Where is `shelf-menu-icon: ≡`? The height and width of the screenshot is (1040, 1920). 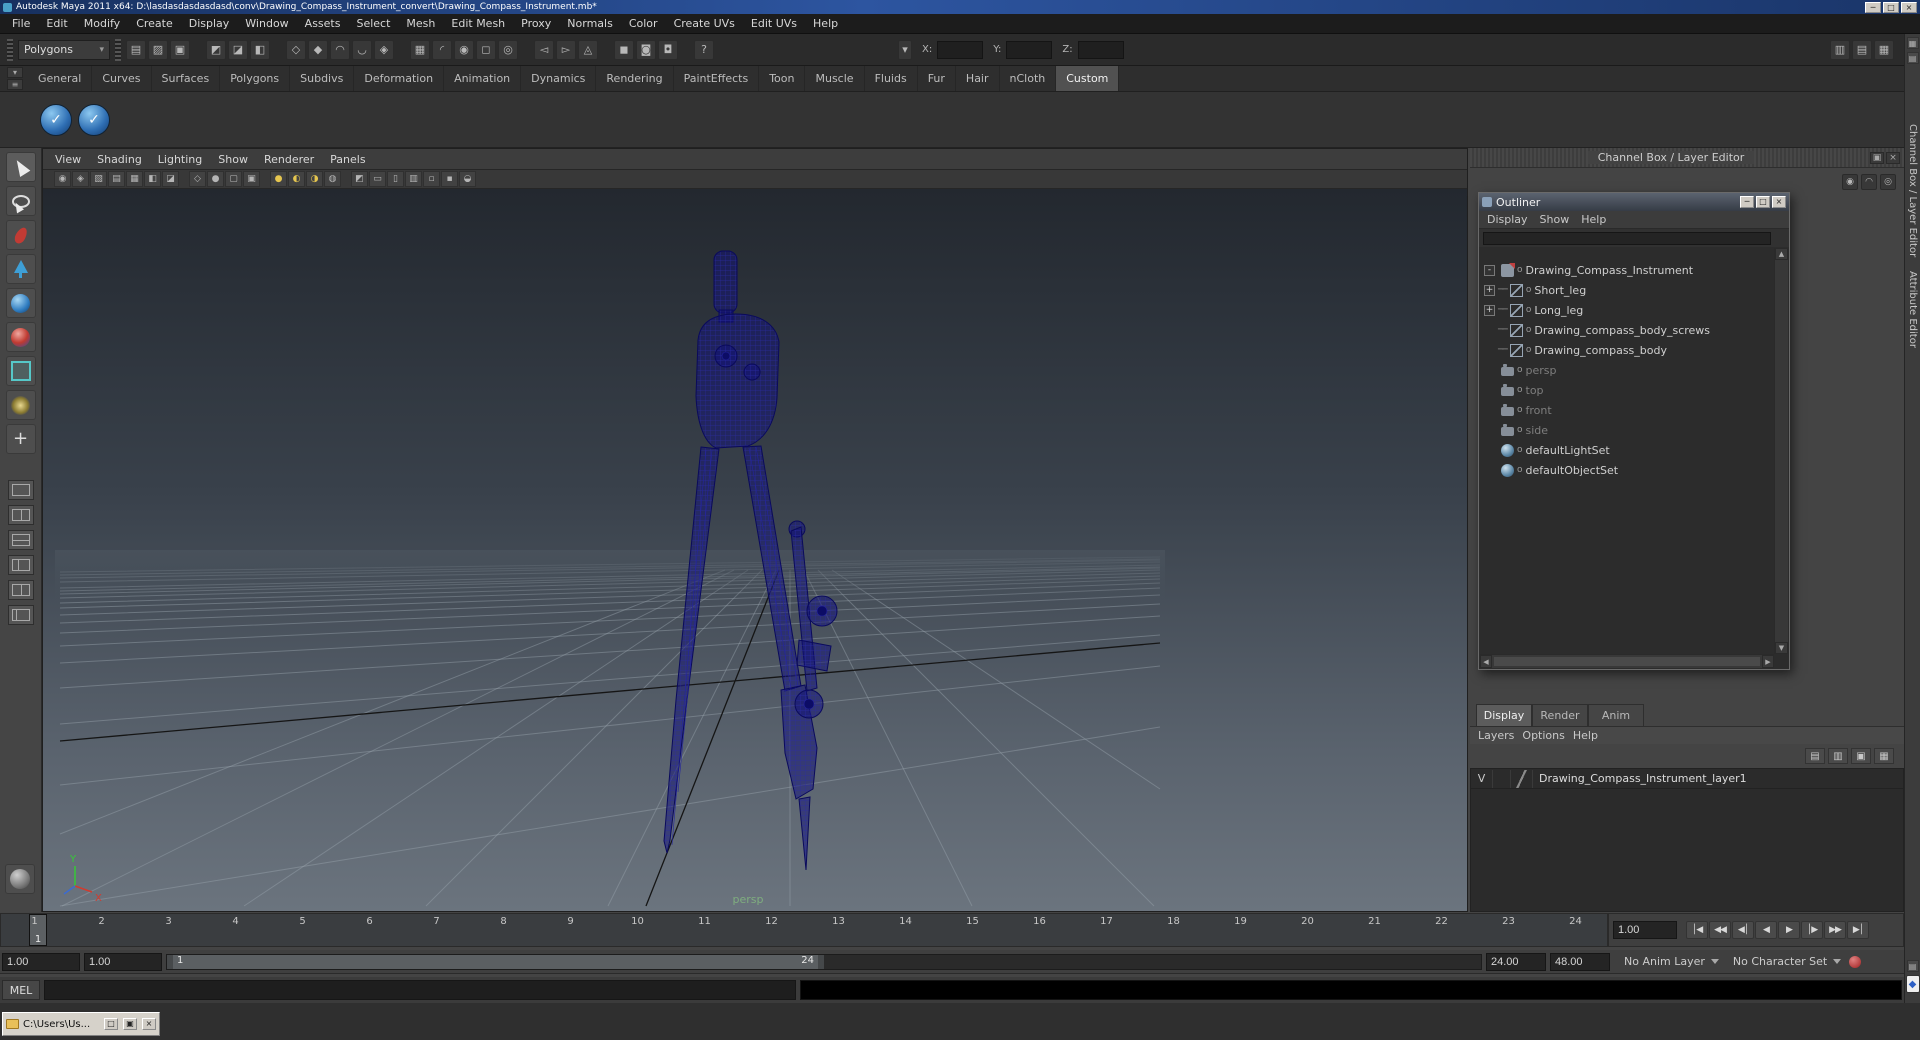
shelf-menu-icon: ≡ is located at coordinates (15, 84).